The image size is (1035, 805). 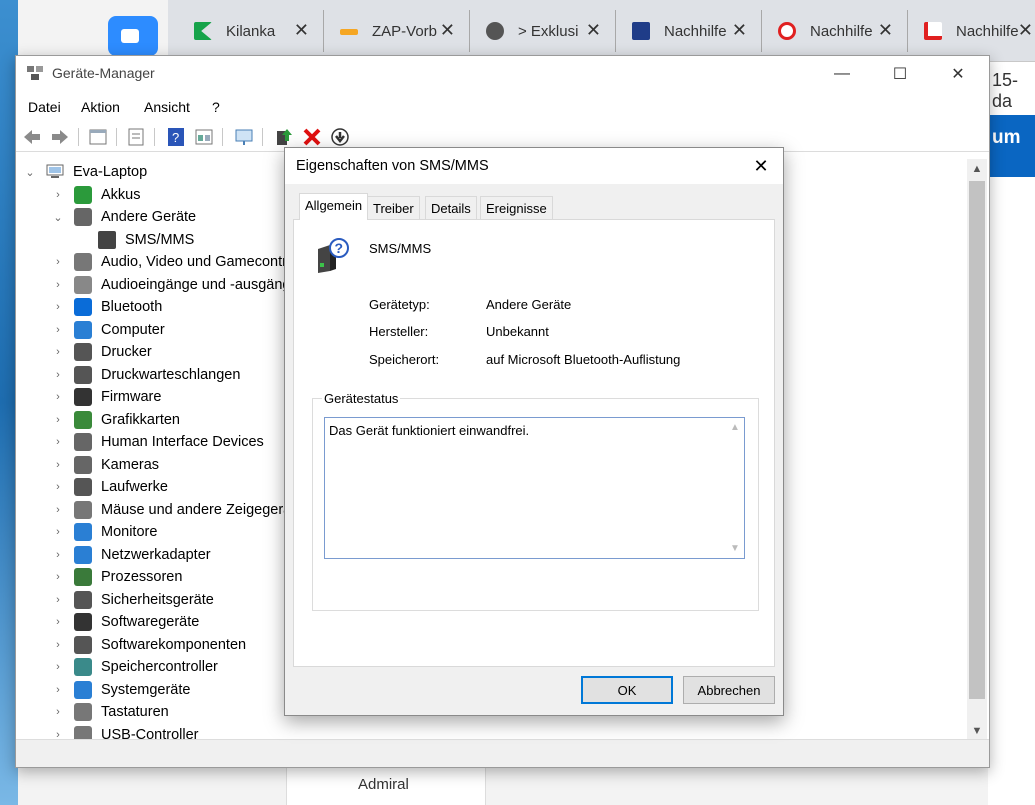 What do you see at coordinates (977, 440) in the screenshot?
I see `scroll-thumb` at bounding box center [977, 440].